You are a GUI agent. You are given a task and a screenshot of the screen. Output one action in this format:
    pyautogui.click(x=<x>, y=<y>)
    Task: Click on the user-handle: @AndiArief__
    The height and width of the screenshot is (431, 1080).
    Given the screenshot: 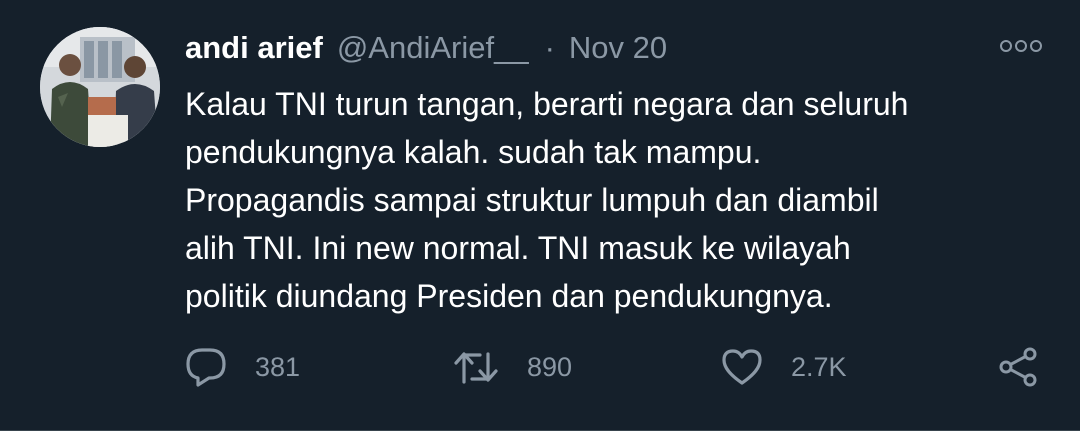 What is the action you would take?
    pyautogui.click(x=433, y=48)
    